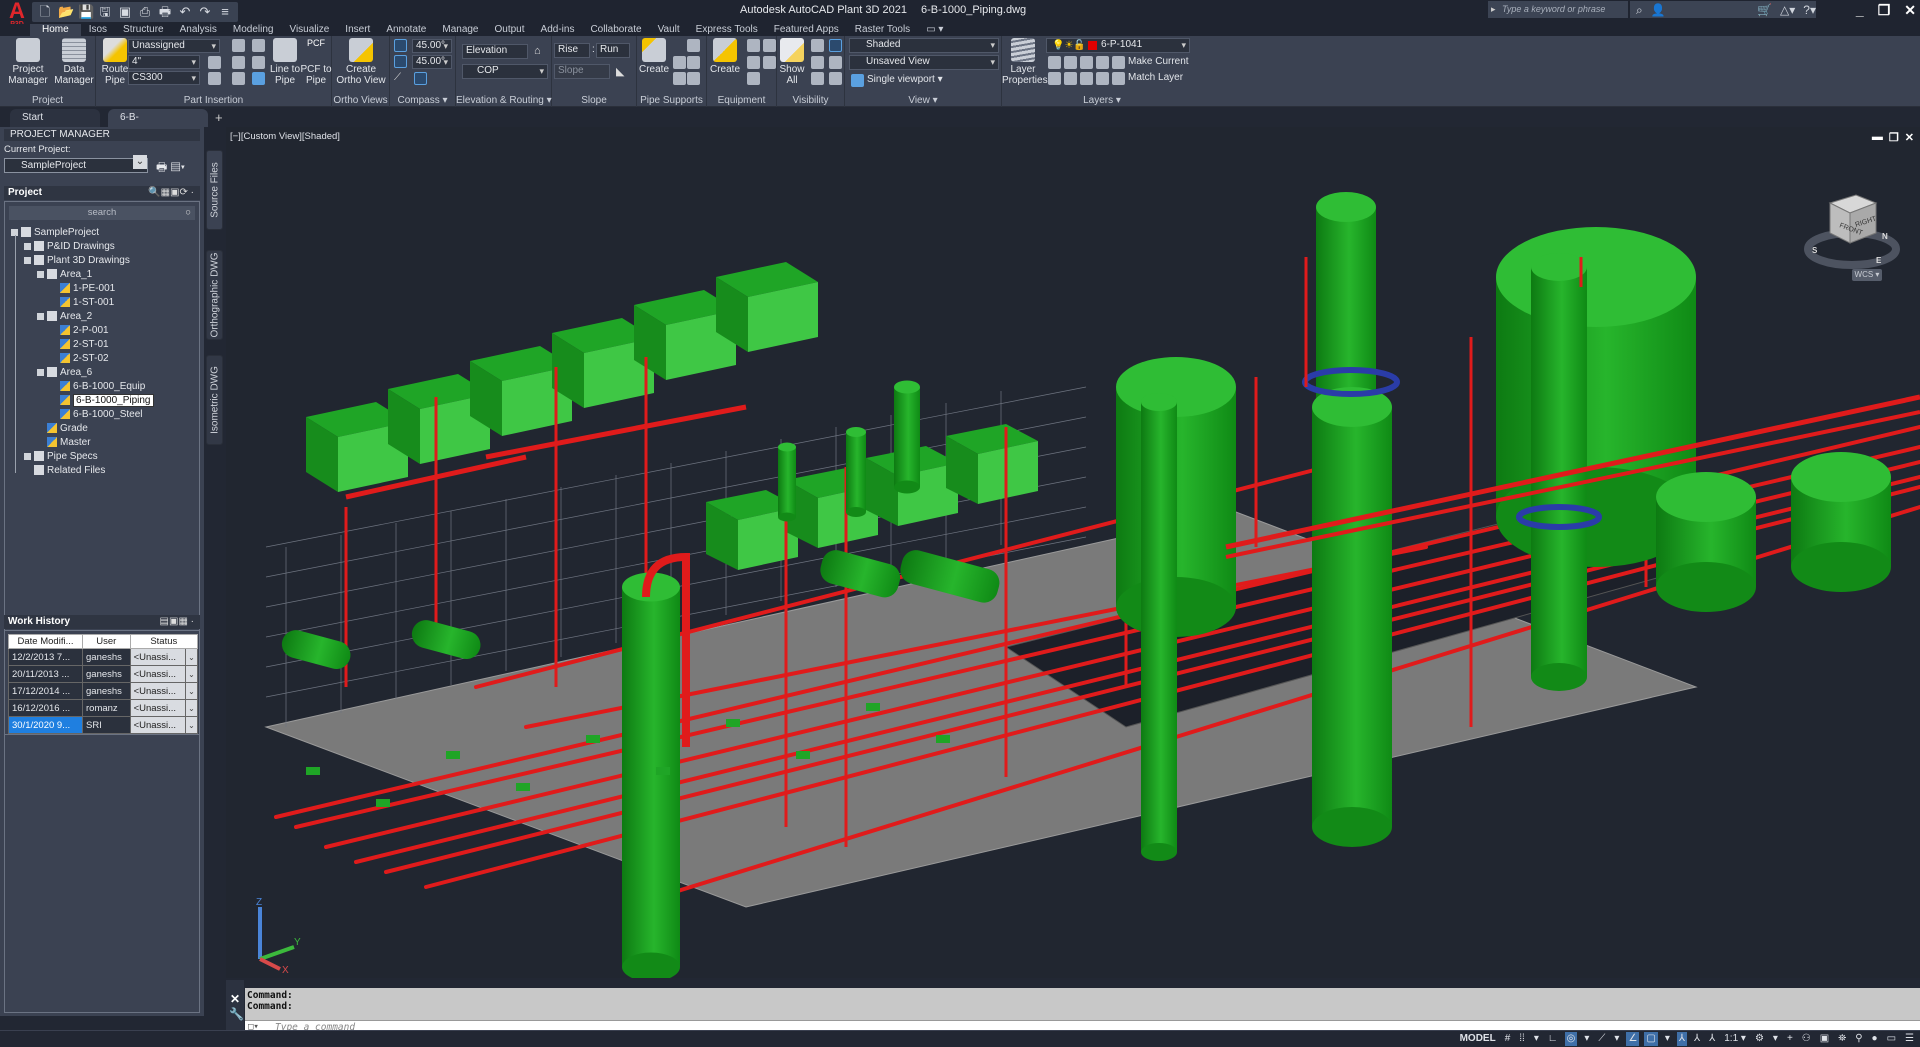 Image resolution: width=1920 pixels, height=1047 pixels. I want to click on size-selector: 4", so click(164, 62).